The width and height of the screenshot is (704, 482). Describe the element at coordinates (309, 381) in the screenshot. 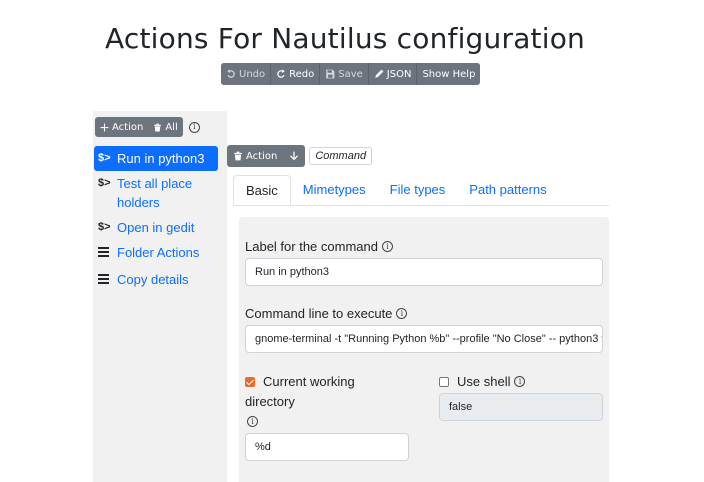

I see `cwd-label-line1: Current working` at that location.